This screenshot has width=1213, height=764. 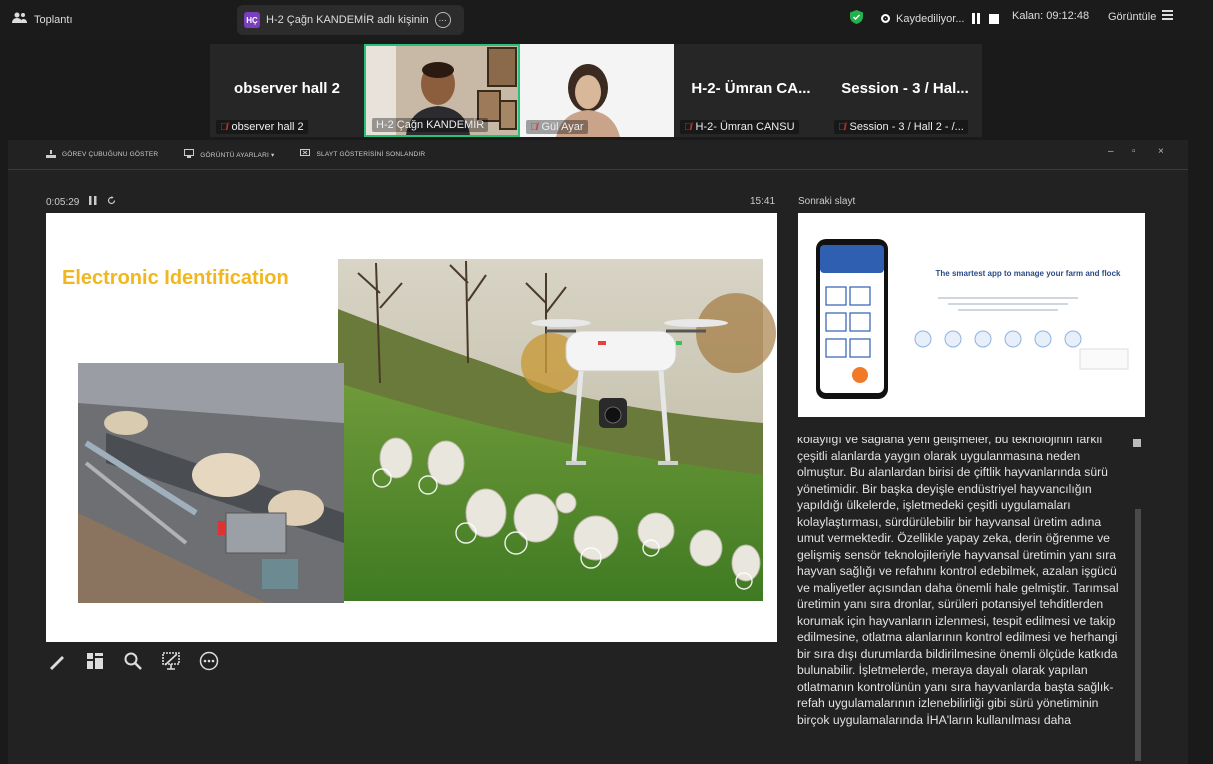 I want to click on view-label: Görüntüle, so click(x=1132, y=16).